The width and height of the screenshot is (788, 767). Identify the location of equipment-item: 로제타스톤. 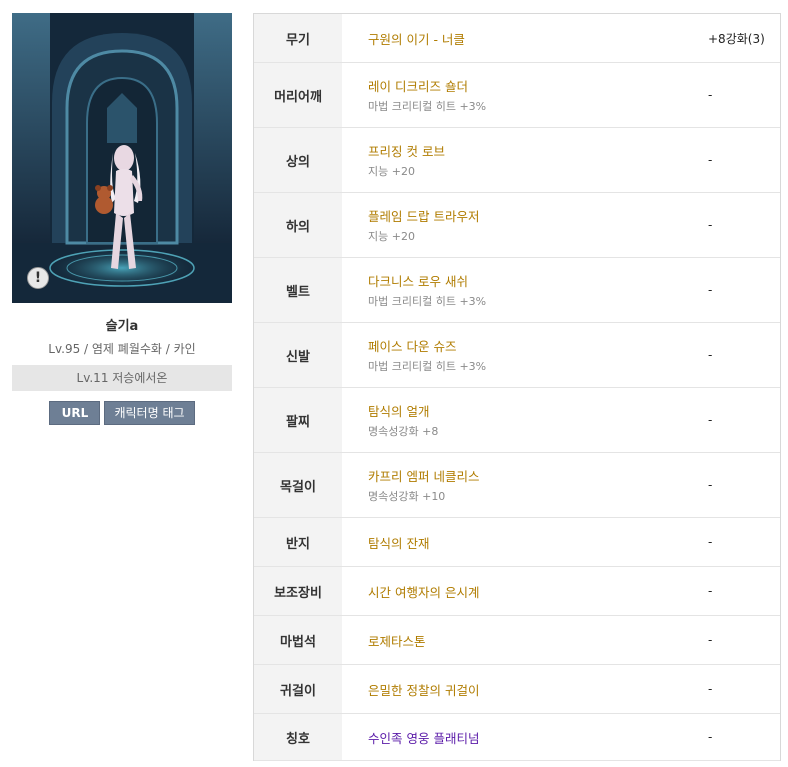
(397, 640).